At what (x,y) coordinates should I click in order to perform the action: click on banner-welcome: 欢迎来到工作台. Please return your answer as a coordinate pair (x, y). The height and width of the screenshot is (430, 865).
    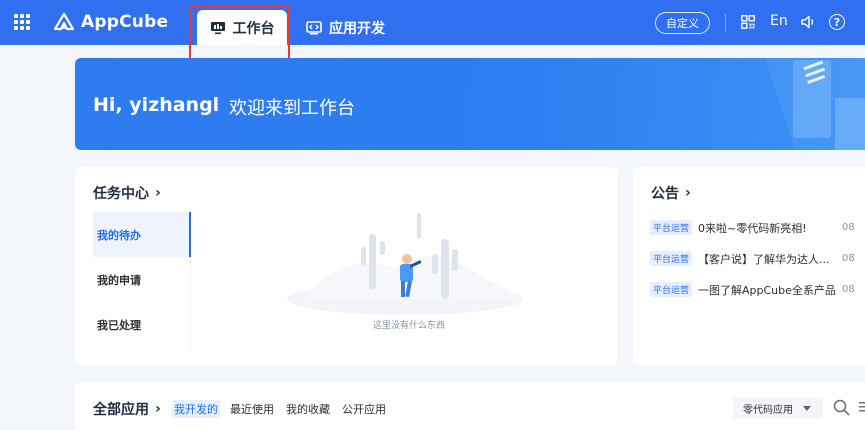
    Looking at the image, I should click on (292, 108).